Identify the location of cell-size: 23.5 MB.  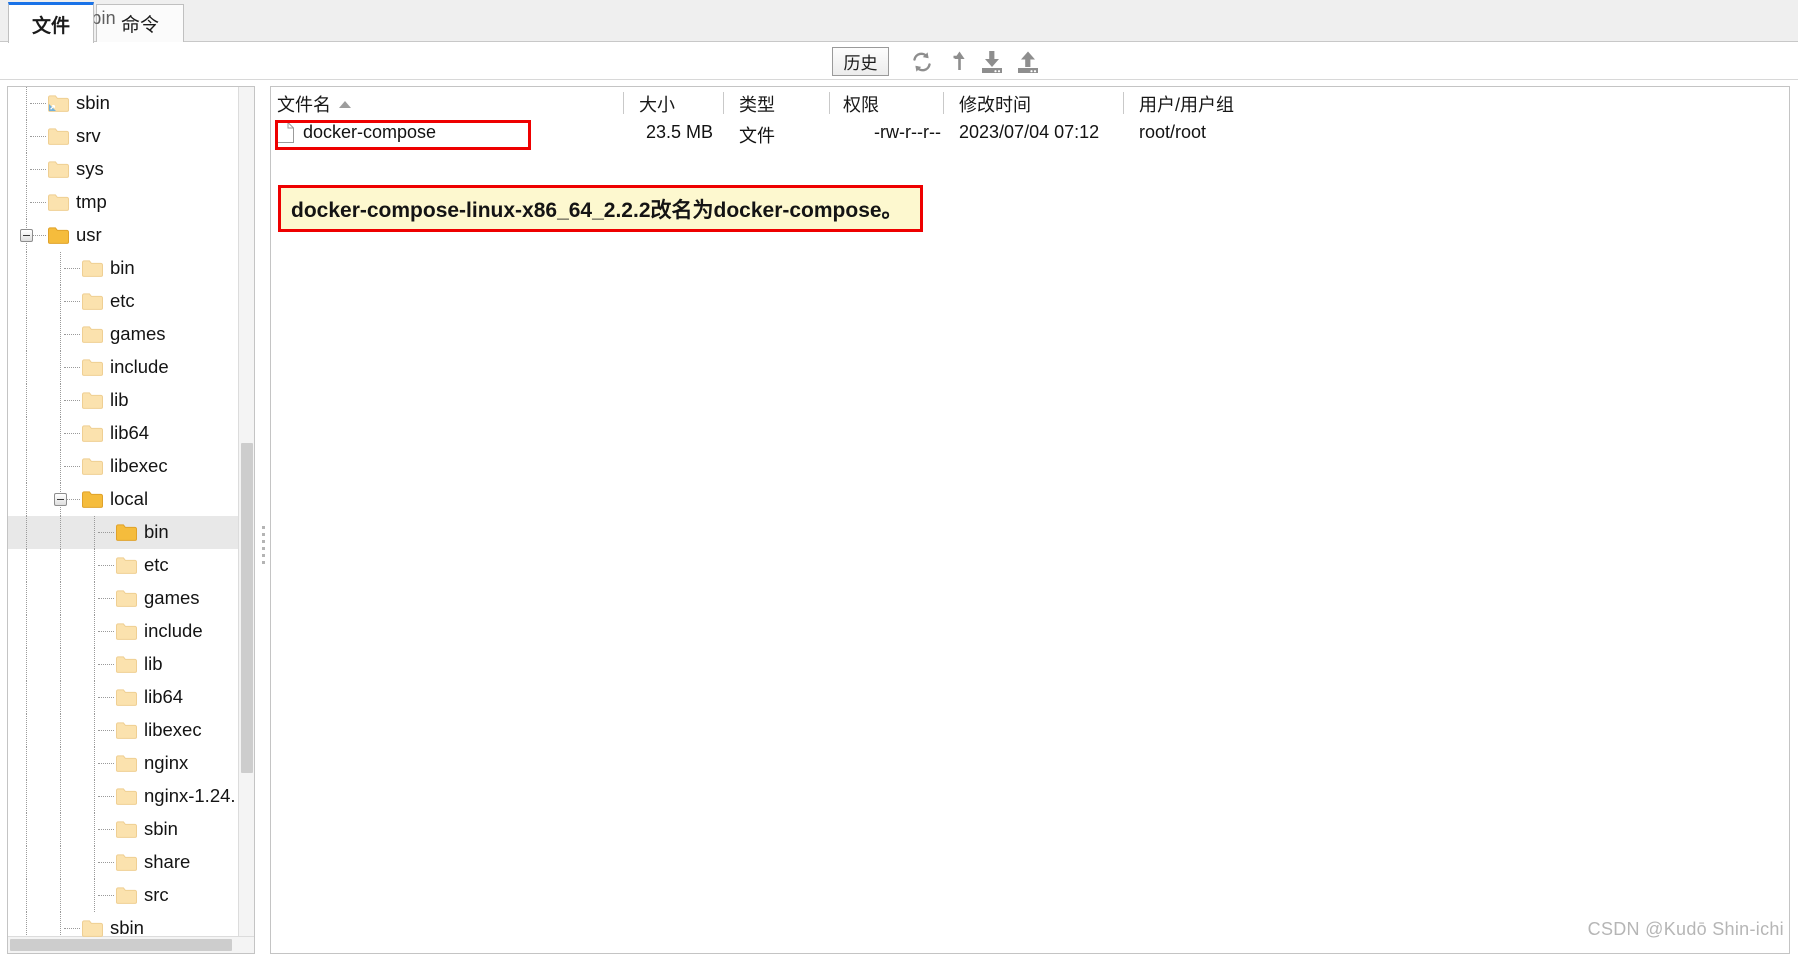
(679, 132).